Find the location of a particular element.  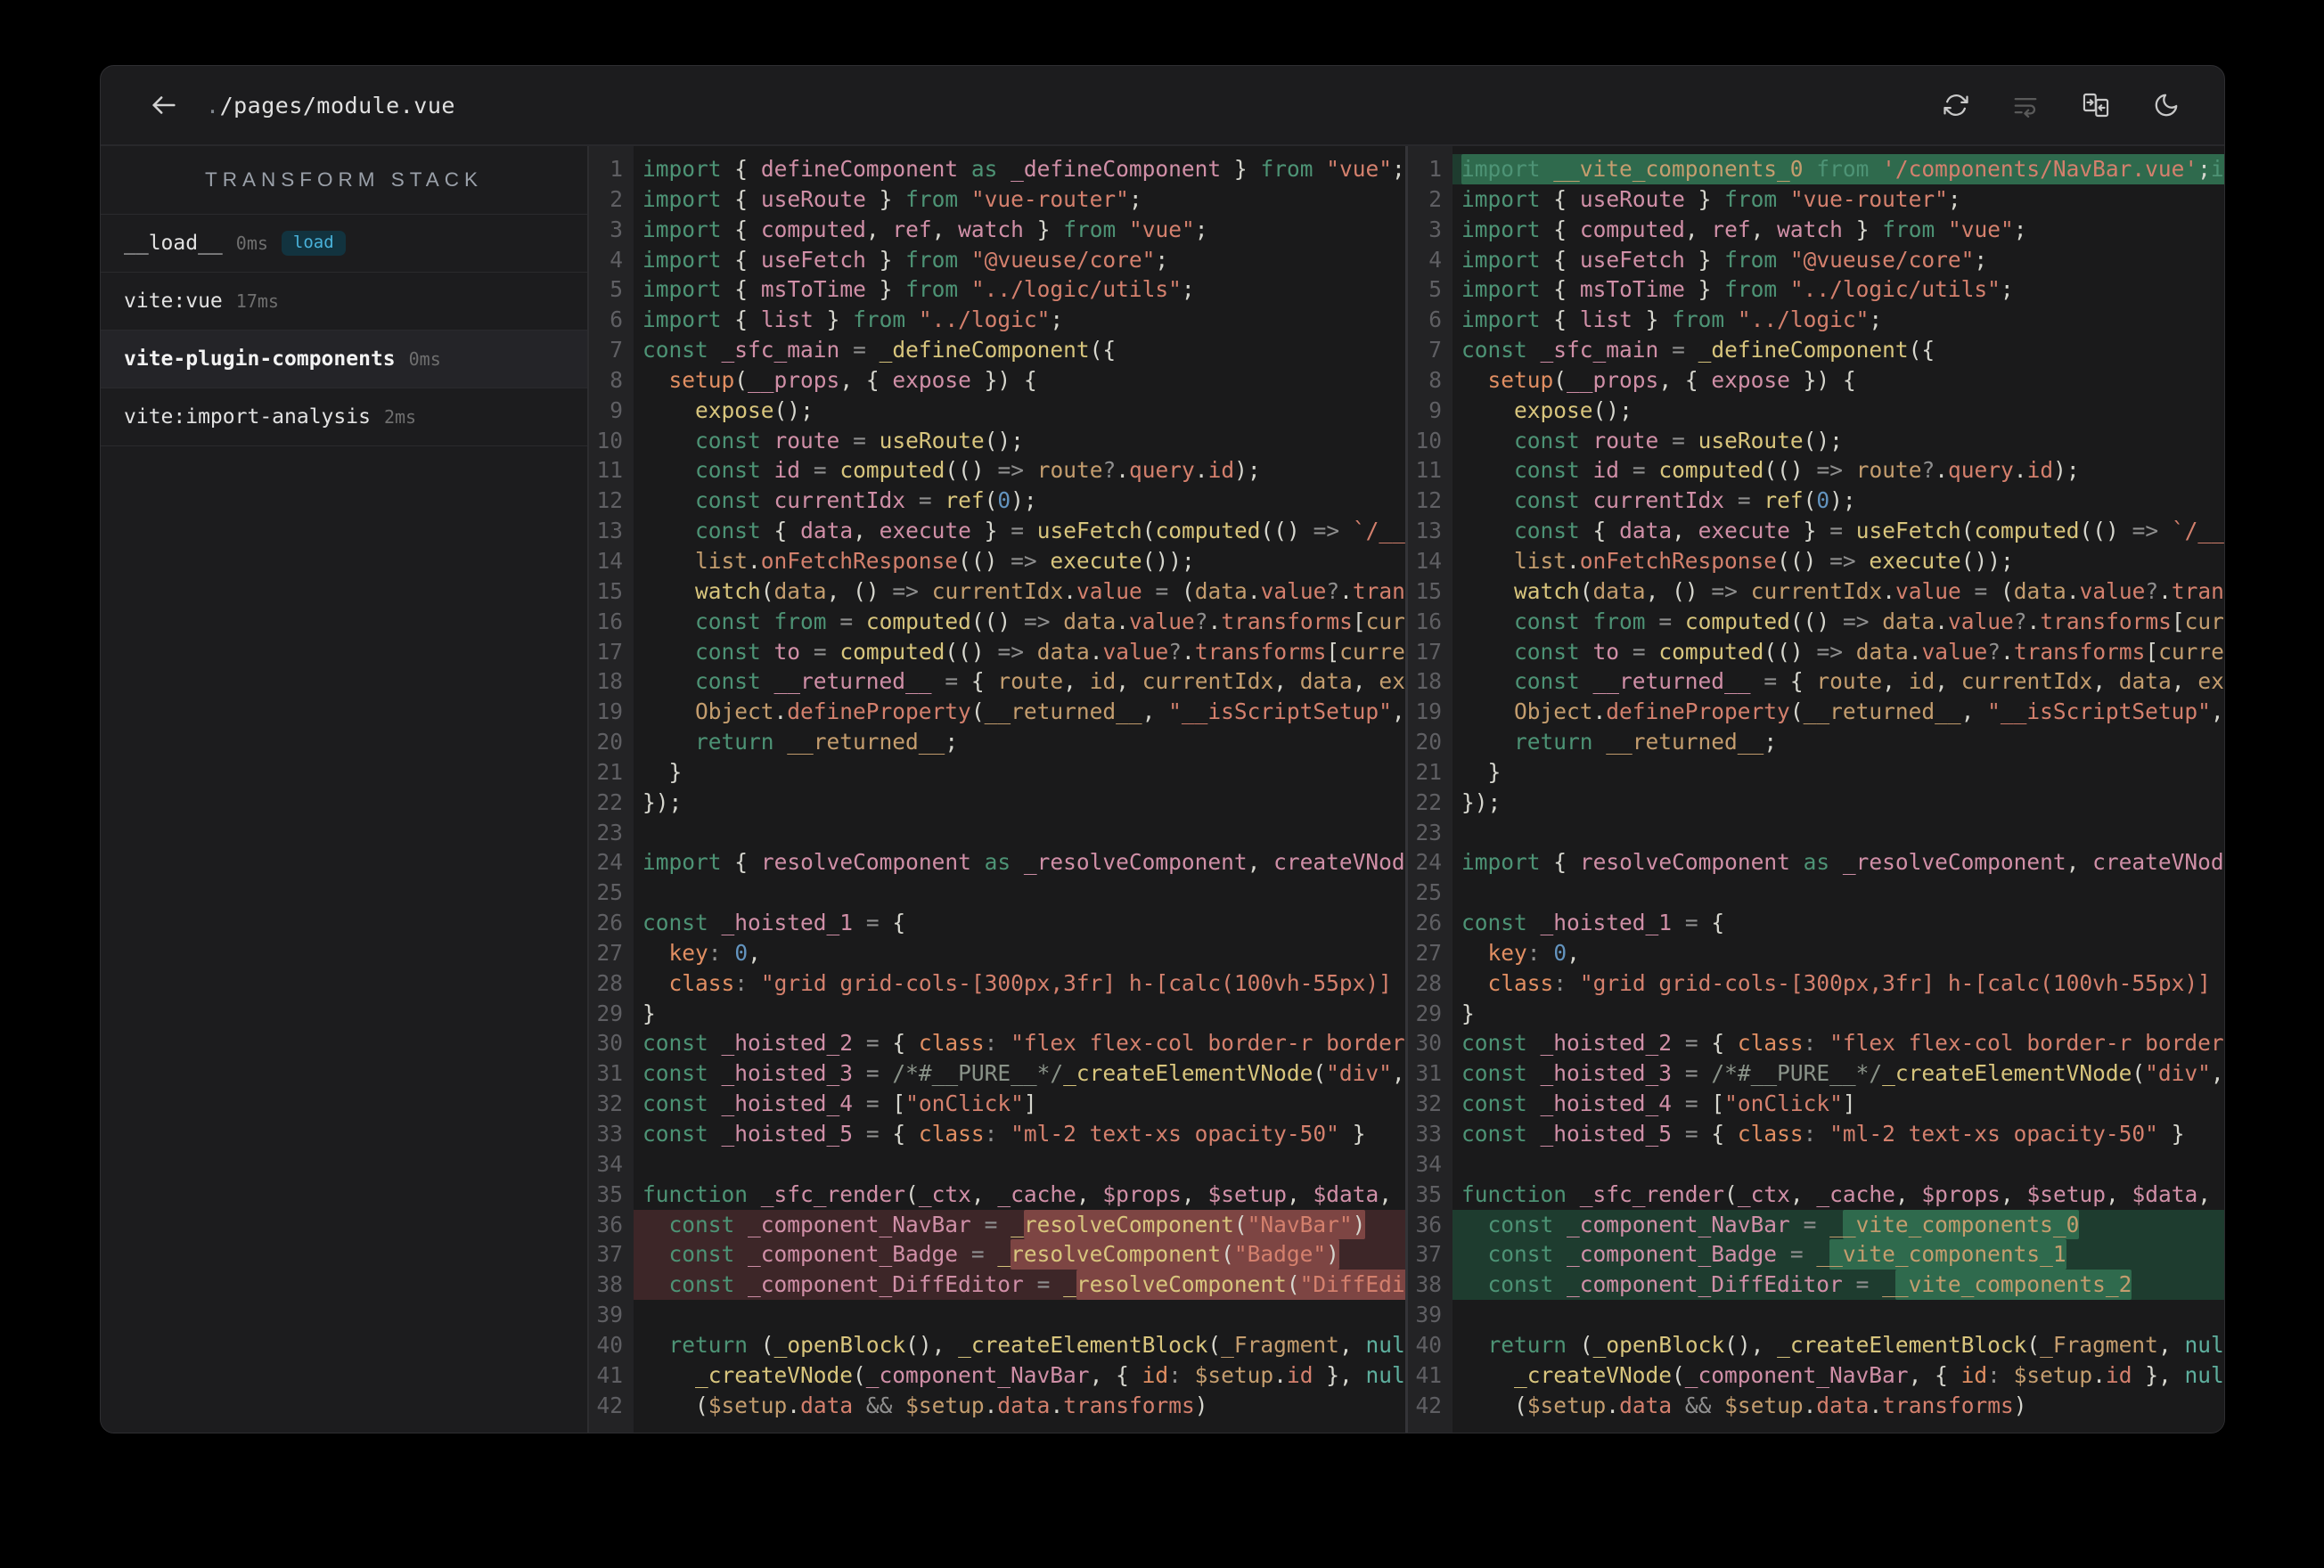

line-number: 11 is located at coordinates (609, 470).